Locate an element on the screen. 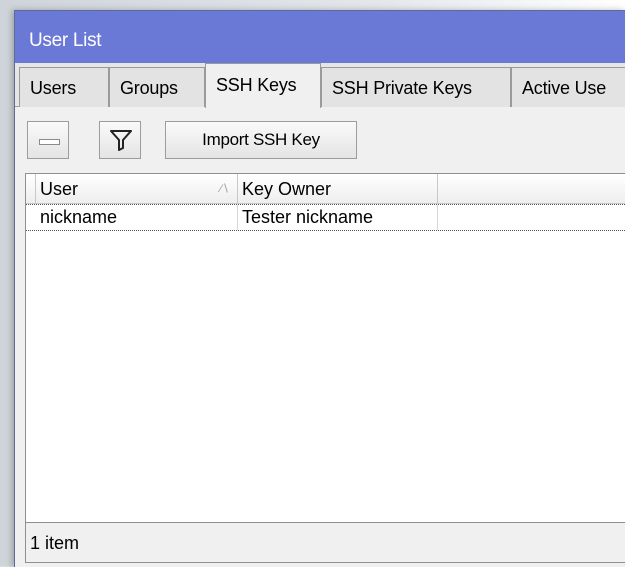 Image resolution: width=625 pixels, height=567 pixels. tab-users: Users is located at coordinates (64, 87).